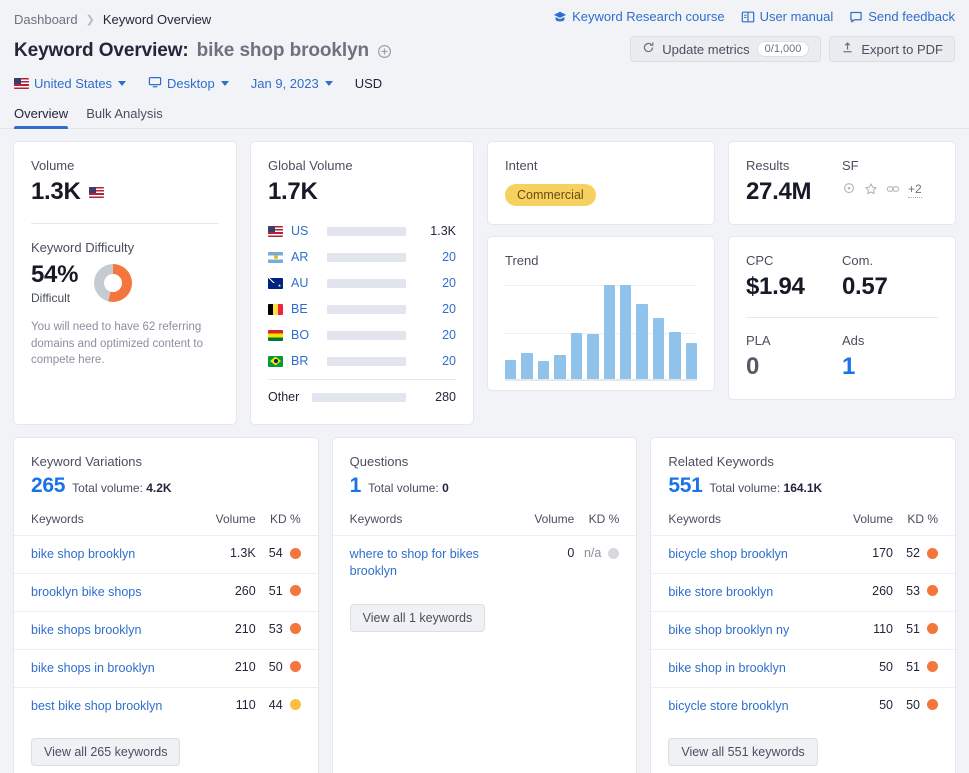  Describe the element at coordinates (104, 705) in the screenshot. I see `keyword-cell: best bike shop brooklyn` at that location.